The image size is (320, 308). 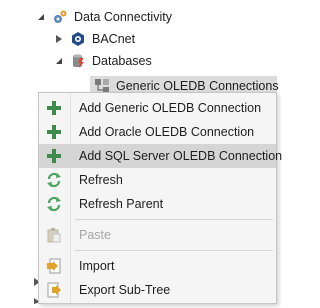 I want to click on tree-node-label: BACnet, so click(x=114, y=39).